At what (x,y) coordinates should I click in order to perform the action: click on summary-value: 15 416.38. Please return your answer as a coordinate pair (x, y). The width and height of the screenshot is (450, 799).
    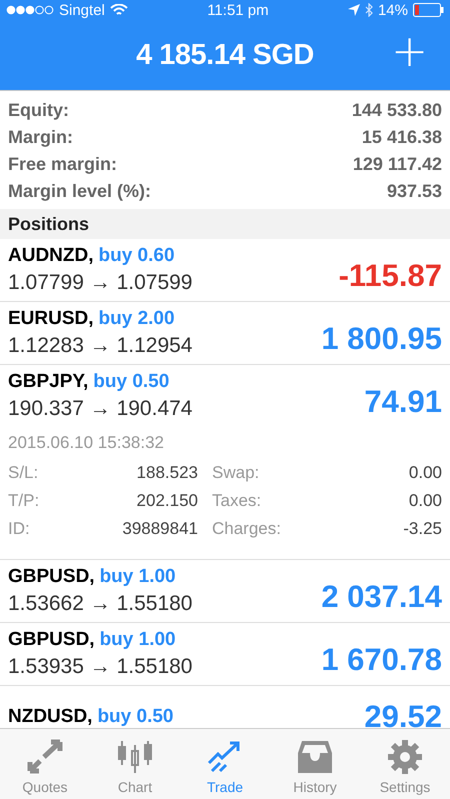
    Looking at the image, I should click on (402, 137).